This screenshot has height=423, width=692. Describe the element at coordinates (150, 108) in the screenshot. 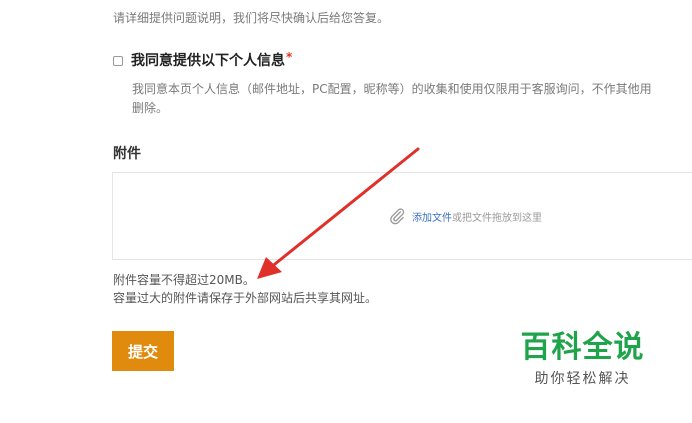

I see `consent-description-line-2: 删除。` at that location.